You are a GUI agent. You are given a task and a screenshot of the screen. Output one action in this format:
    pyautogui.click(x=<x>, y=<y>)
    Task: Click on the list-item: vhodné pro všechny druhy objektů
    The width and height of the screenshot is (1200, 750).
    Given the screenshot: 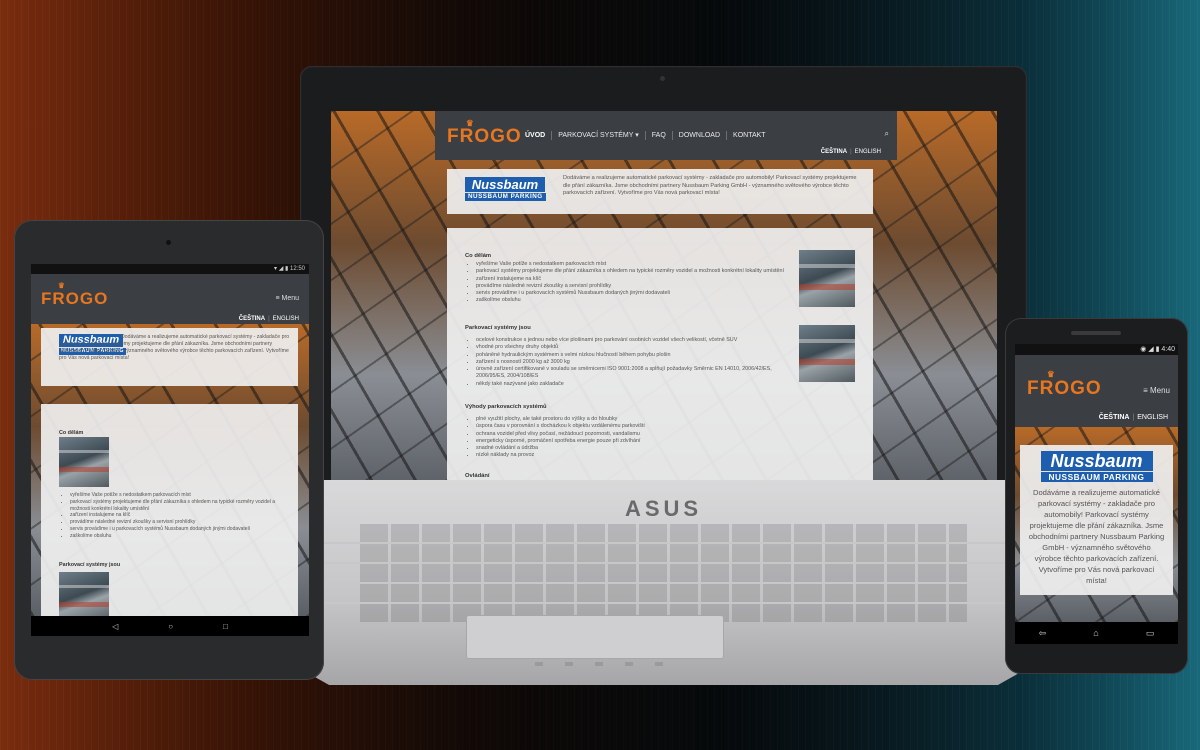 What is the action you would take?
    pyautogui.click(x=635, y=347)
    